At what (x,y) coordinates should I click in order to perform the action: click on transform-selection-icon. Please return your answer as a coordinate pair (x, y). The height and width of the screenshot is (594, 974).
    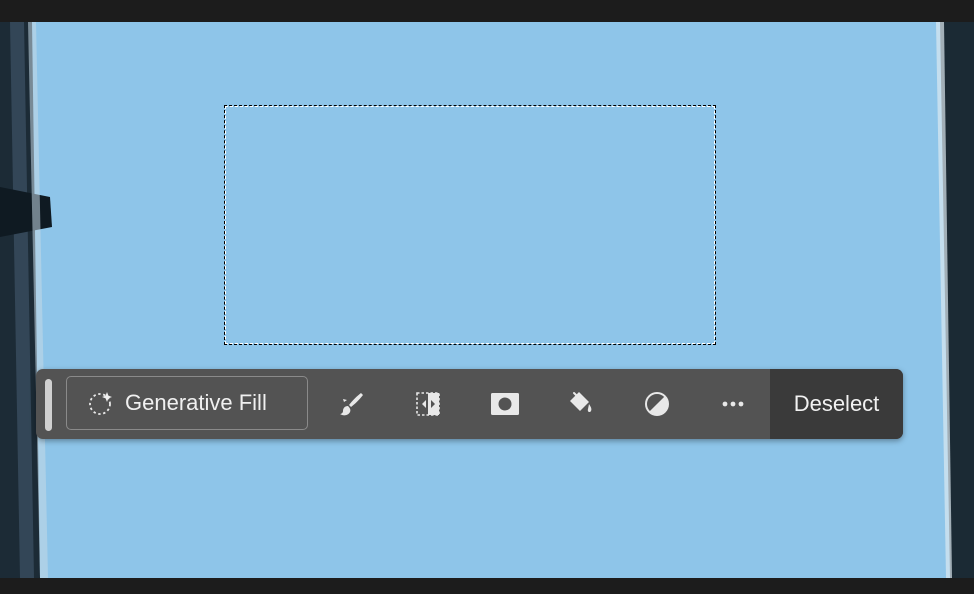
    Looking at the image, I should click on (428, 404).